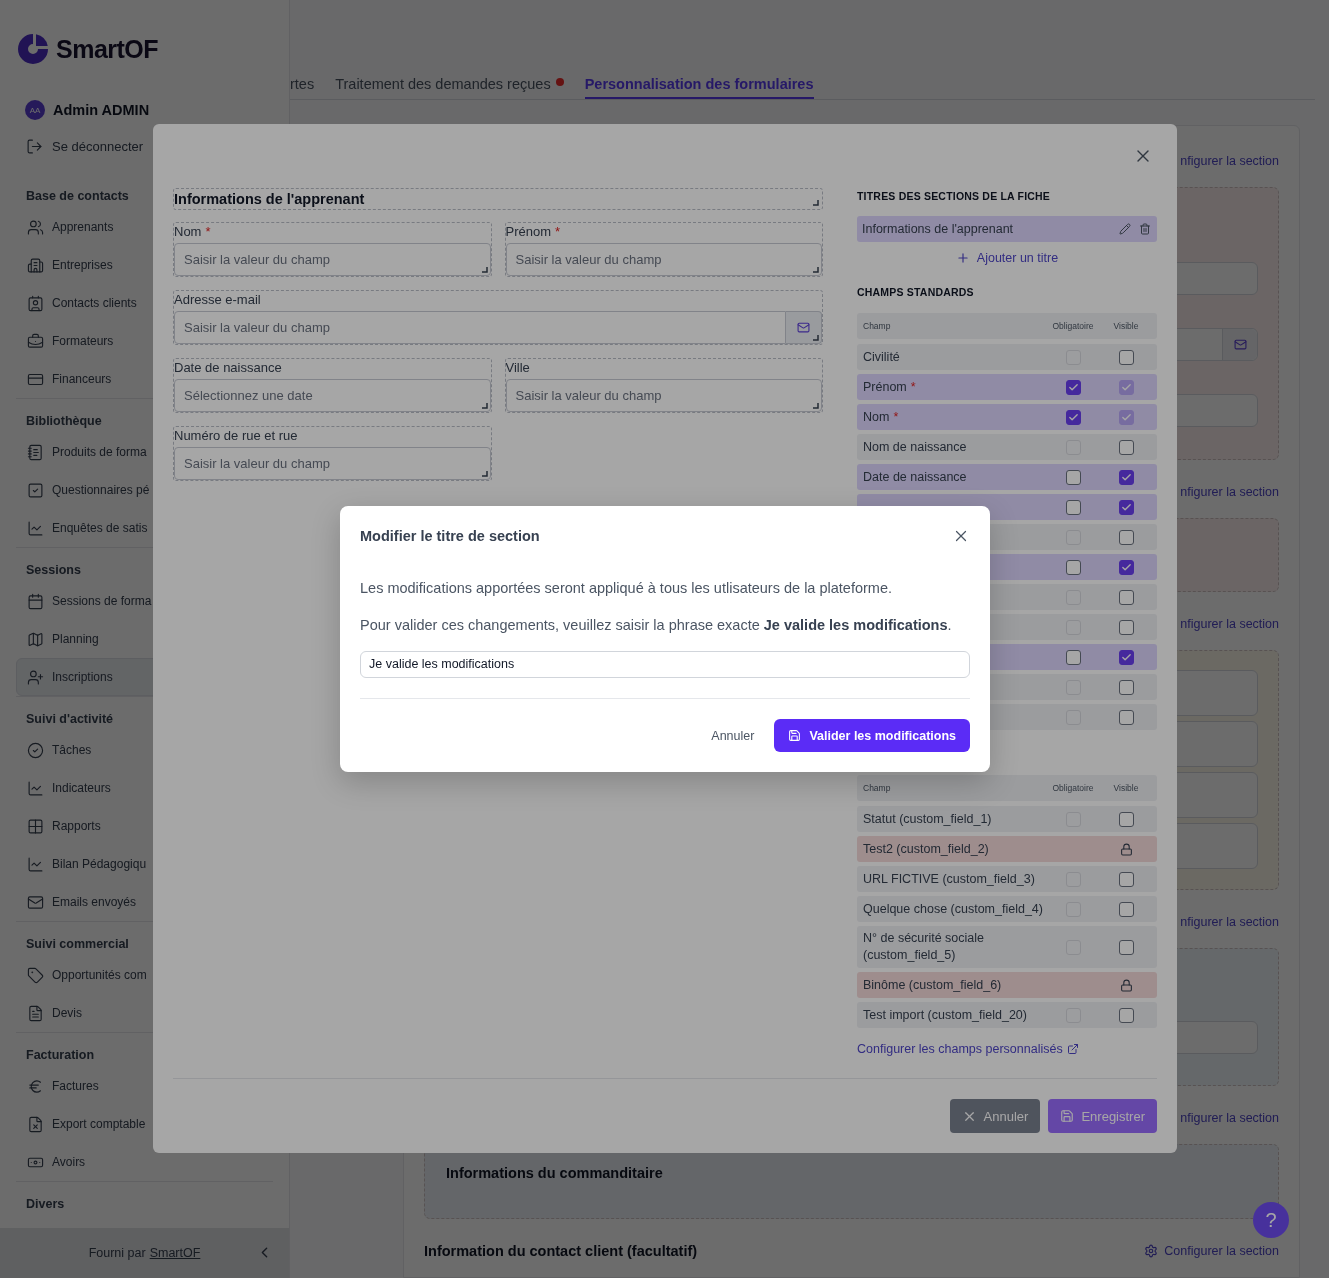 The width and height of the screenshot is (1329, 1278). Describe the element at coordinates (561, 1251) in the screenshot. I see `section-title: Information du contact client (facultatif)` at that location.